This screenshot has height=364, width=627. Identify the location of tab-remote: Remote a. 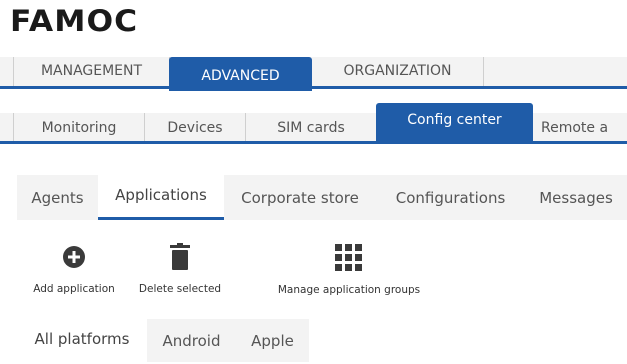
(580, 127).